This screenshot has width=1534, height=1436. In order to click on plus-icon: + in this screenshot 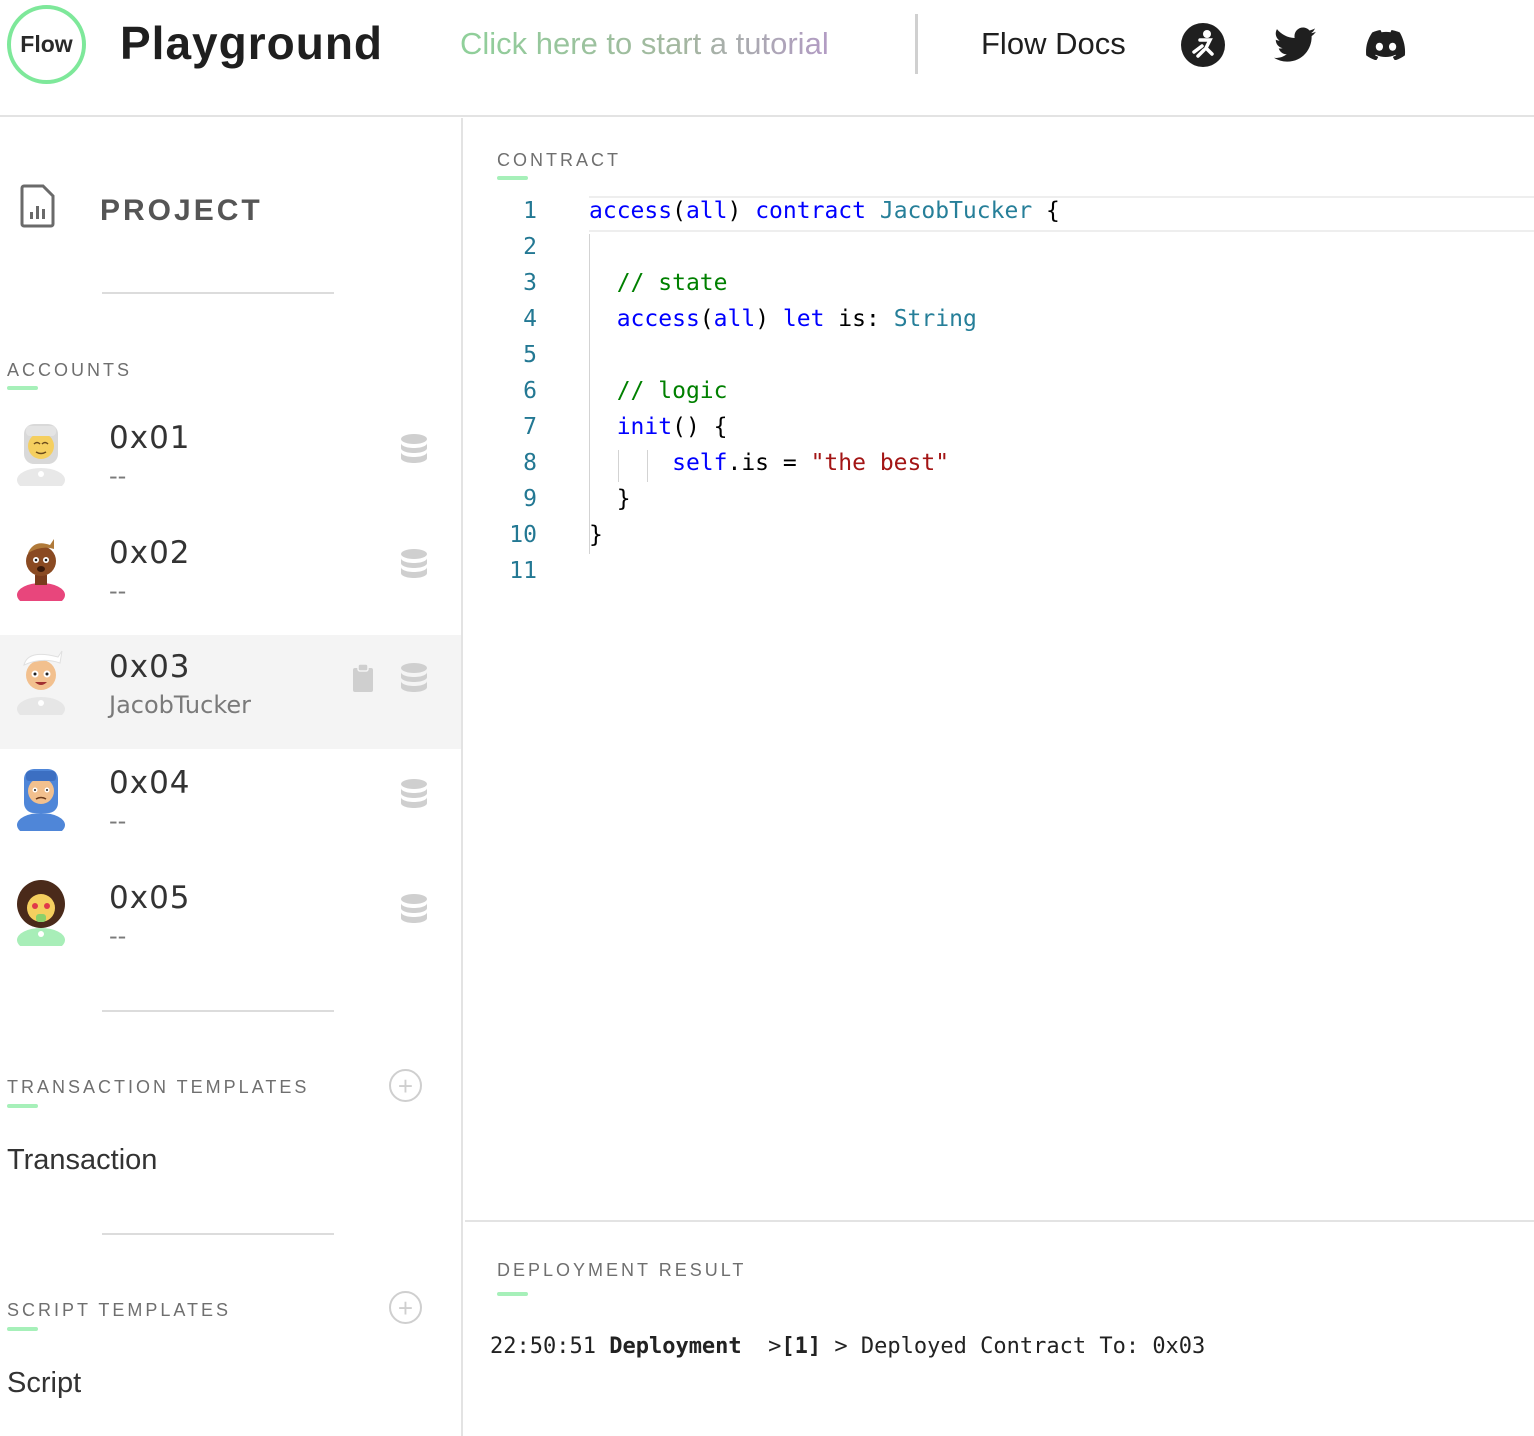, I will do `click(405, 1307)`.